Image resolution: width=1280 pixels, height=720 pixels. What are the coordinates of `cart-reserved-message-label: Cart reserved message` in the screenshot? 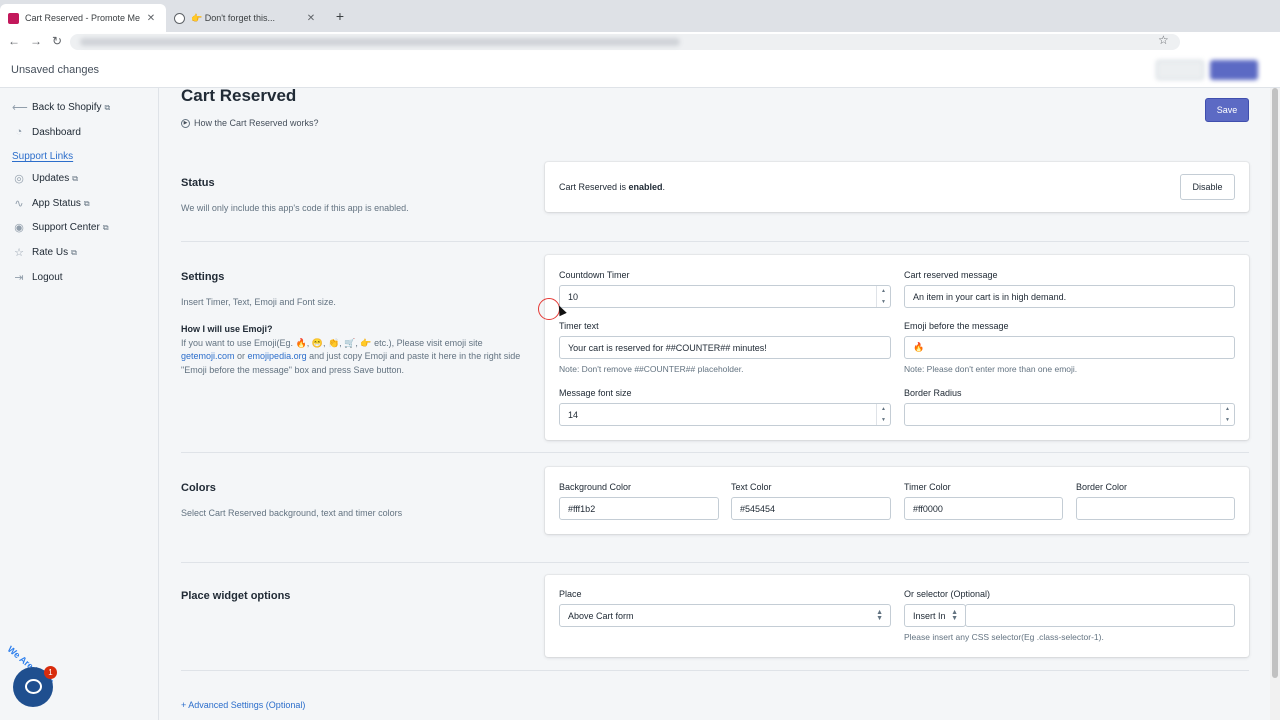 It's located at (951, 275).